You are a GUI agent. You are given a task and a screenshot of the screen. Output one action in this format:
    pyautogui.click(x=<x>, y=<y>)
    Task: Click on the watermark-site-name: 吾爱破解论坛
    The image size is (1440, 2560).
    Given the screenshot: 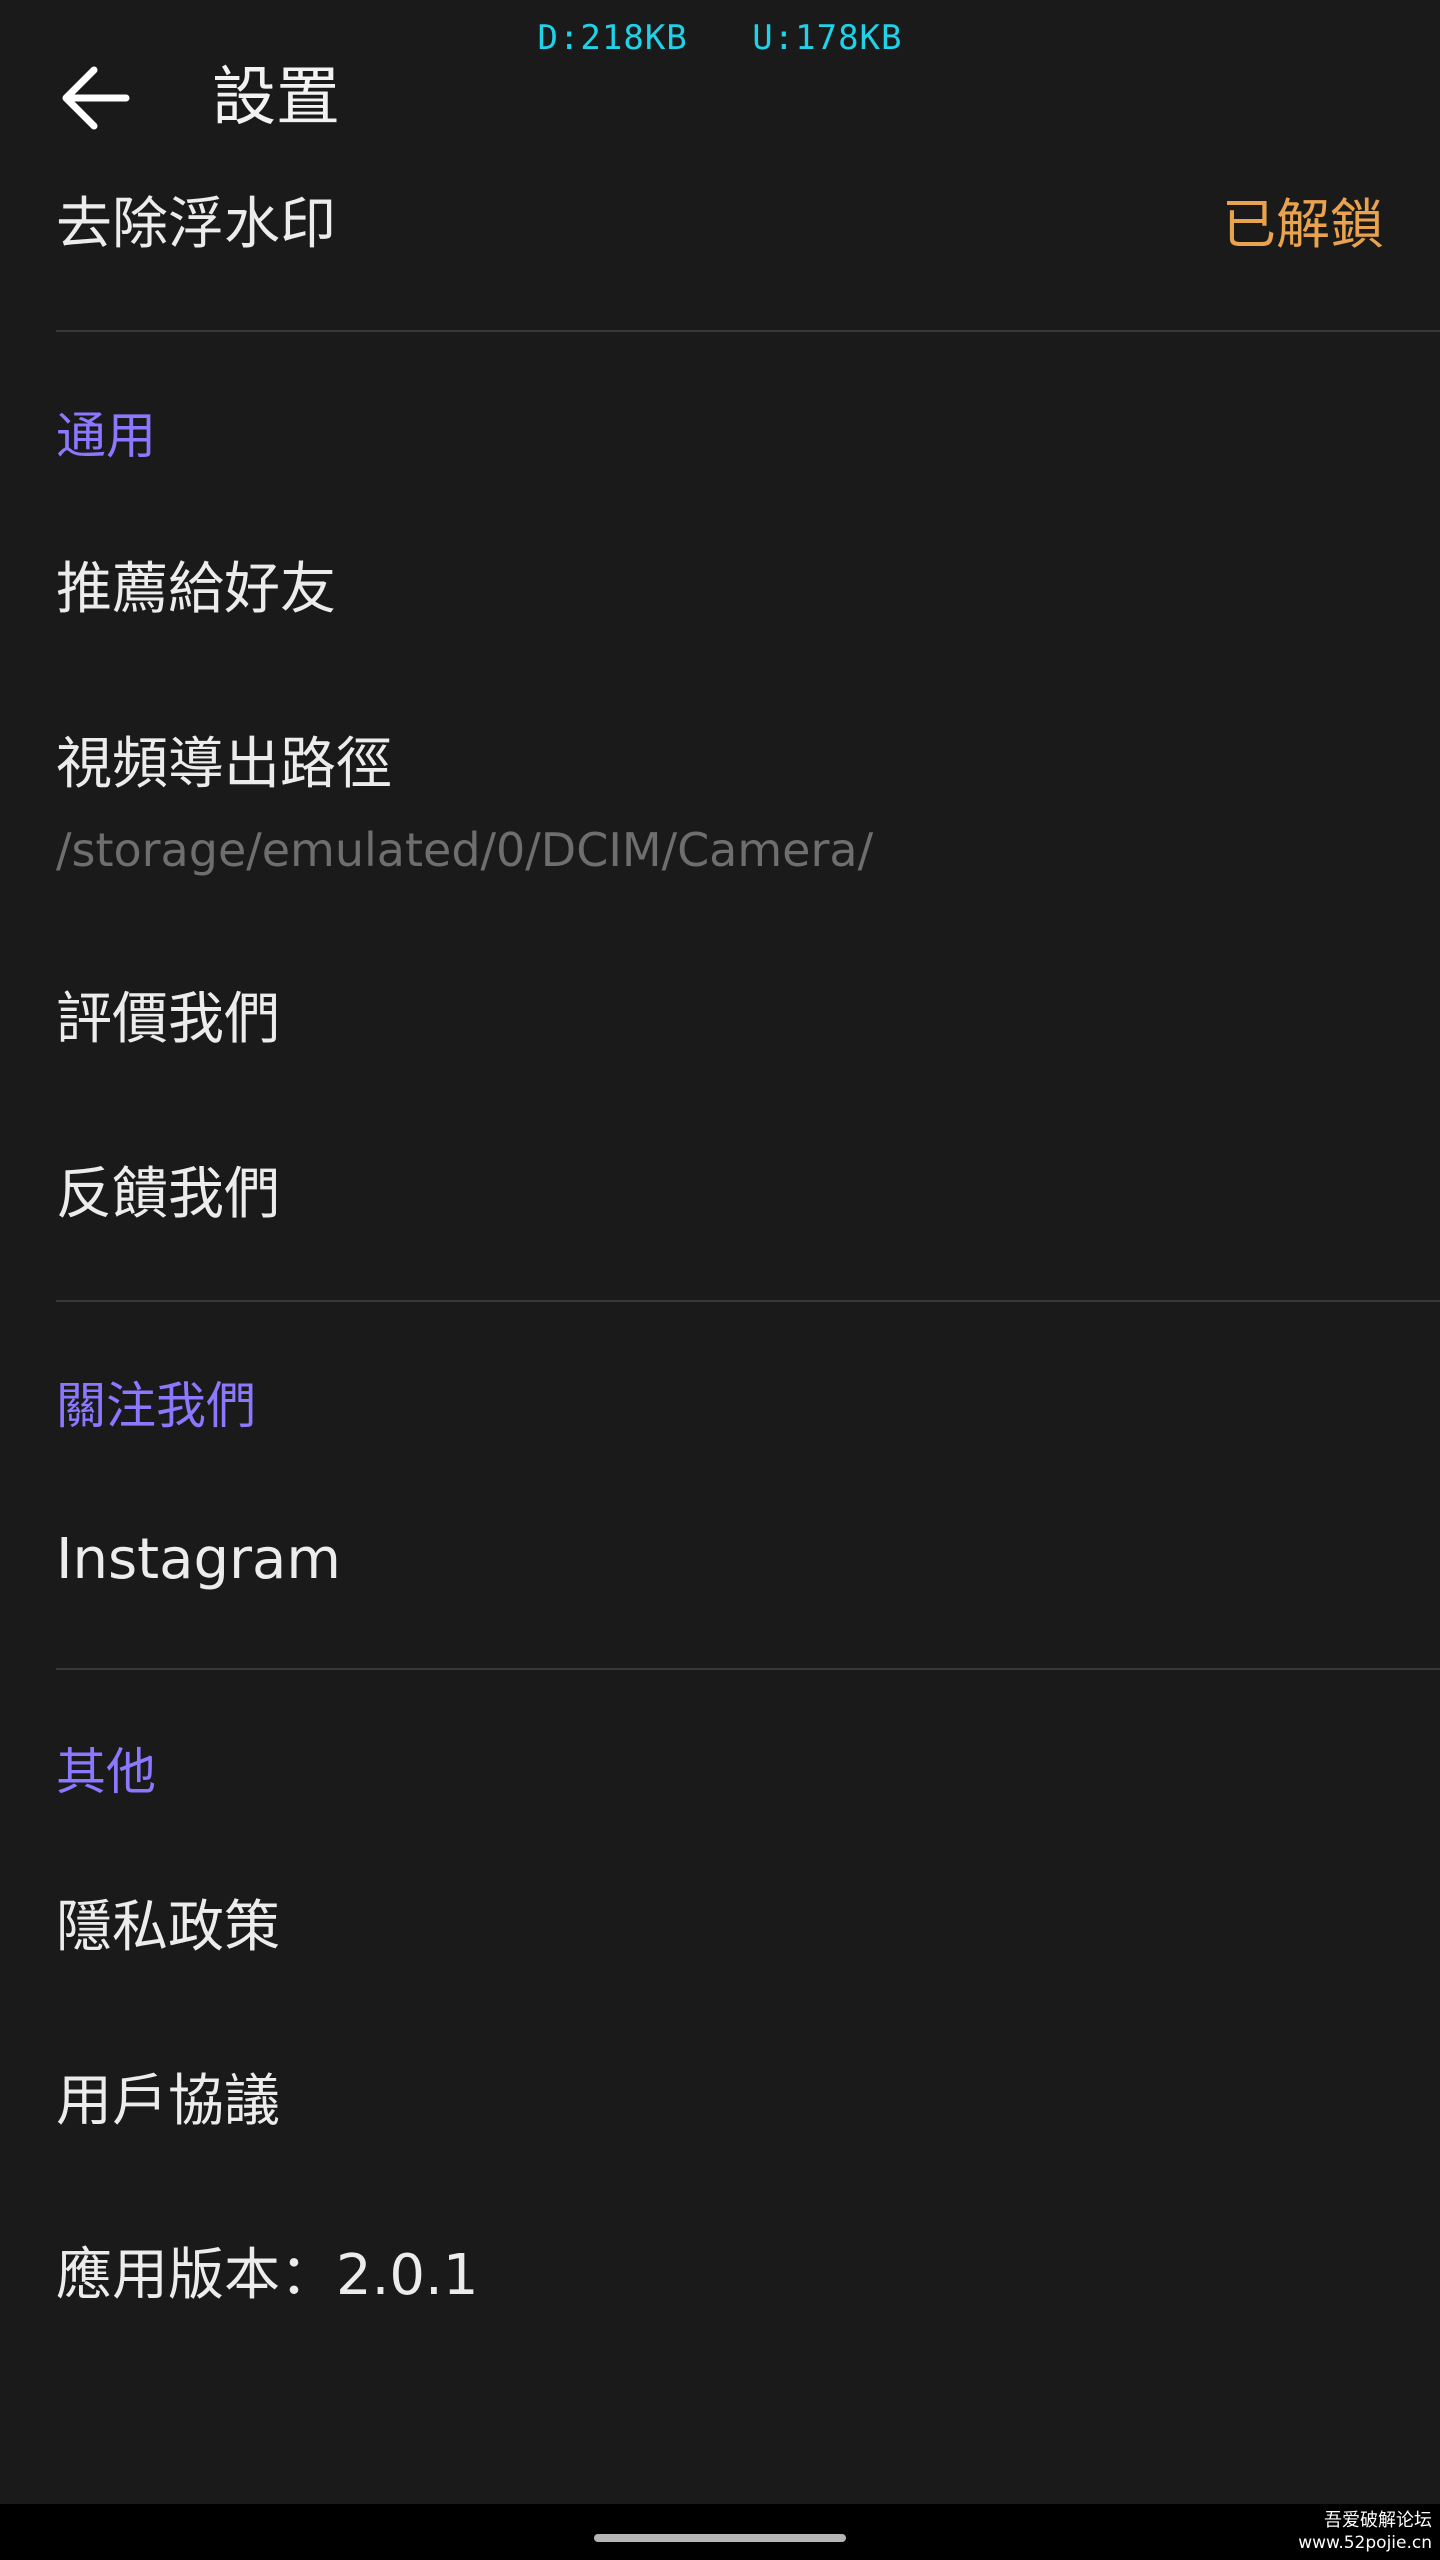 What is the action you would take?
    pyautogui.click(x=1378, y=2520)
    